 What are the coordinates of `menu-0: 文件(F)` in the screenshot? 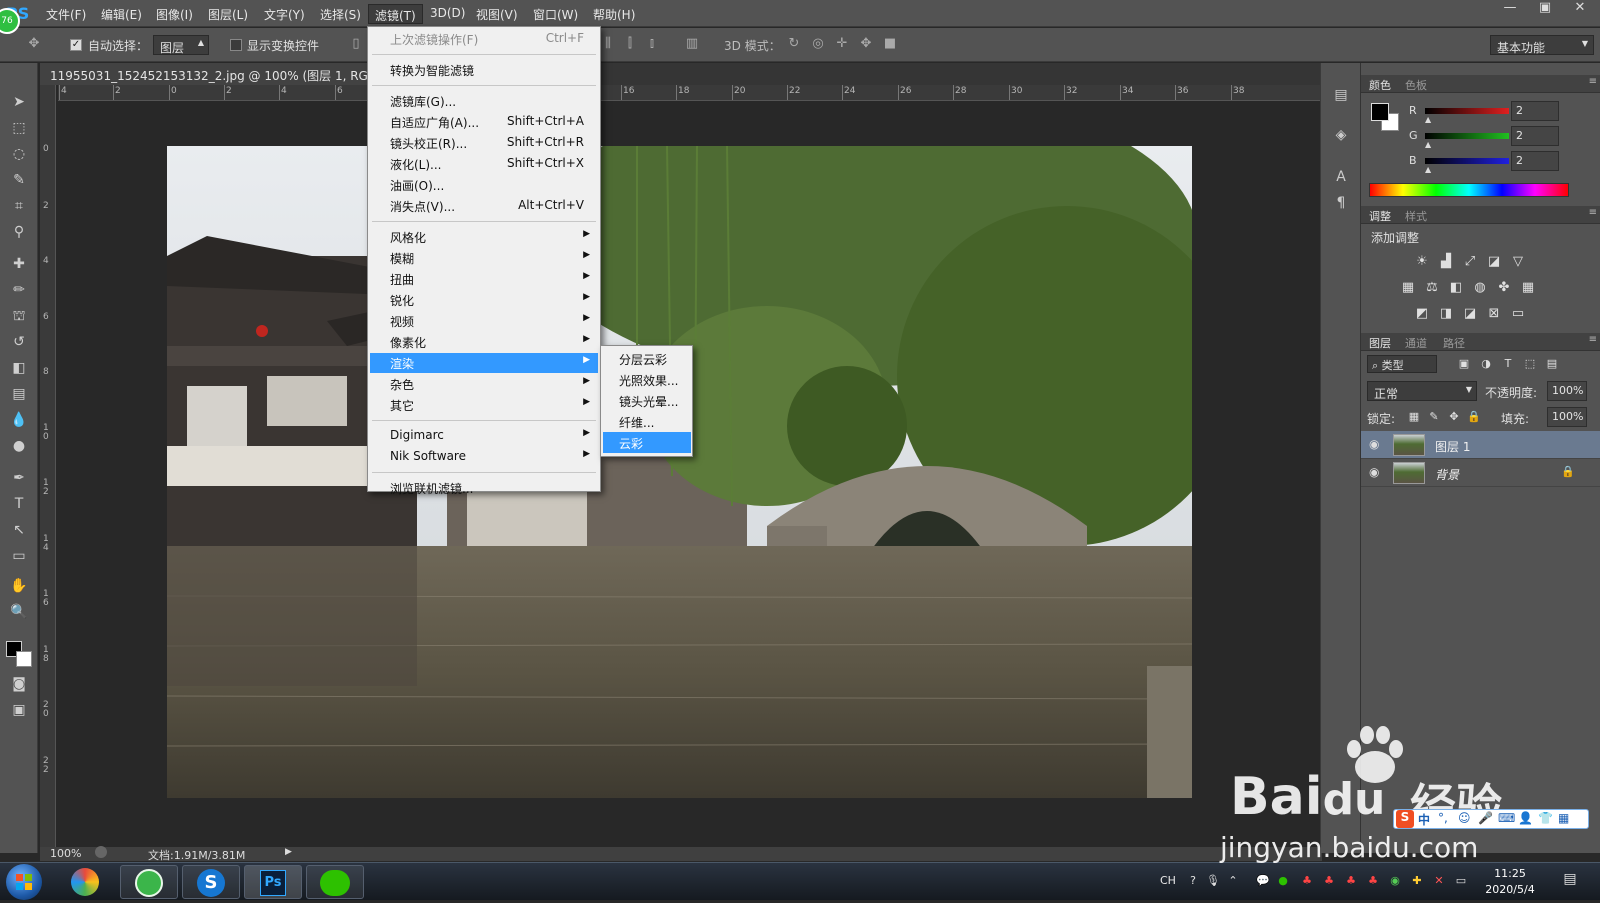 It's located at (66, 14).